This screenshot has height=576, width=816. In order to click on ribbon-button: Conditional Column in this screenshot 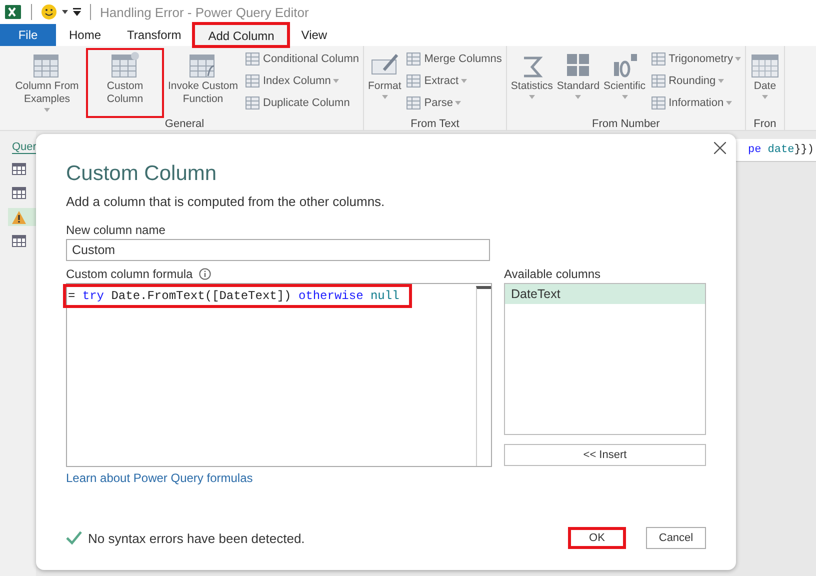, I will do `click(302, 58)`.